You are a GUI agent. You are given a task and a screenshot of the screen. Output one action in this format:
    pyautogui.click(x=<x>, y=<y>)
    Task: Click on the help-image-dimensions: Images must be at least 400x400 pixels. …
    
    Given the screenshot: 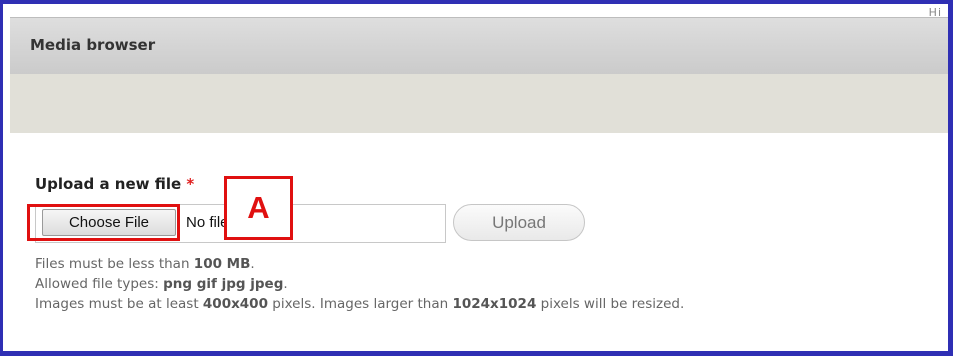 What is the action you would take?
    pyautogui.click(x=359, y=304)
    